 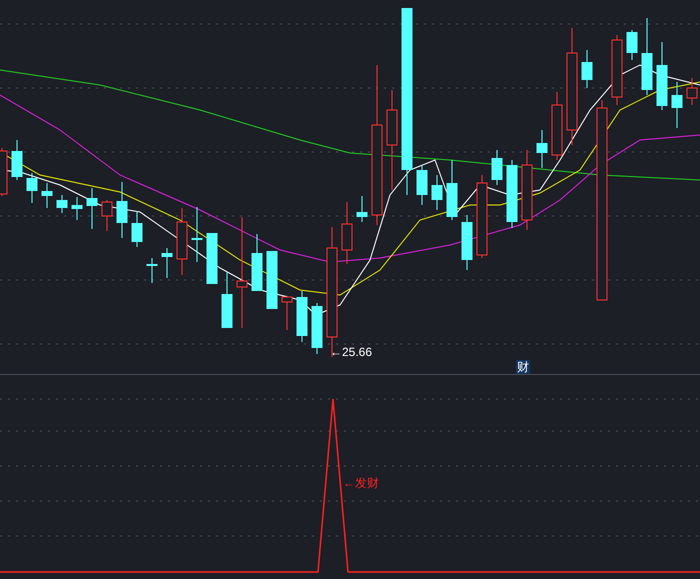 What do you see at coordinates (523, 367) in the screenshot?
I see `signal-marker: 财` at bounding box center [523, 367].